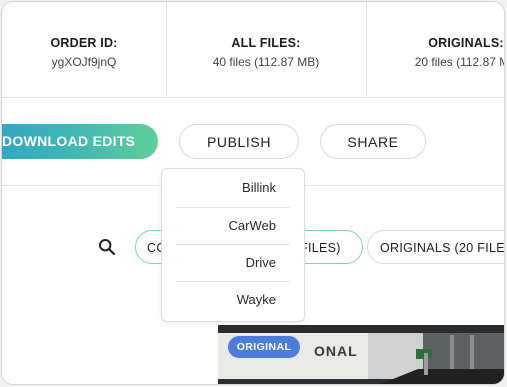 The image size is (507, 387). I want to click on publish-dropdown-menu: Billink CarWeb Drive Wayke, so click(233, 245).